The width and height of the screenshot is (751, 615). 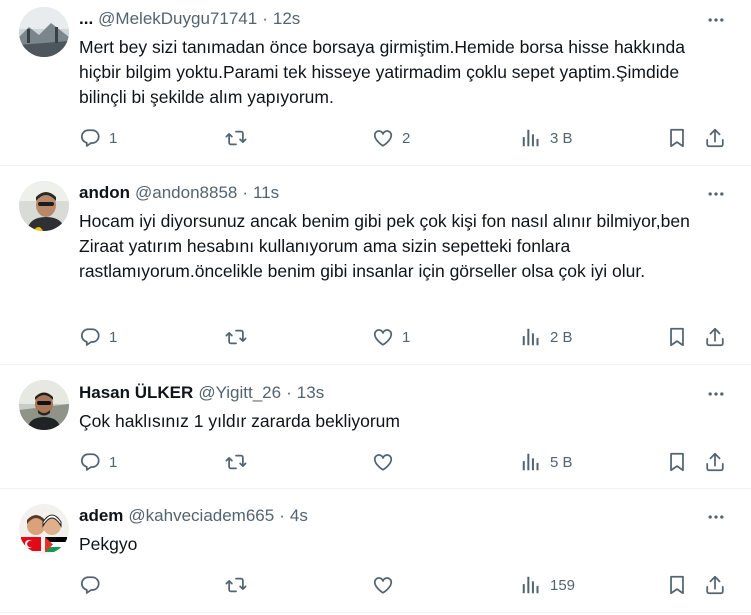 I want to click on like-button: 1, so click(x=391, y=337).